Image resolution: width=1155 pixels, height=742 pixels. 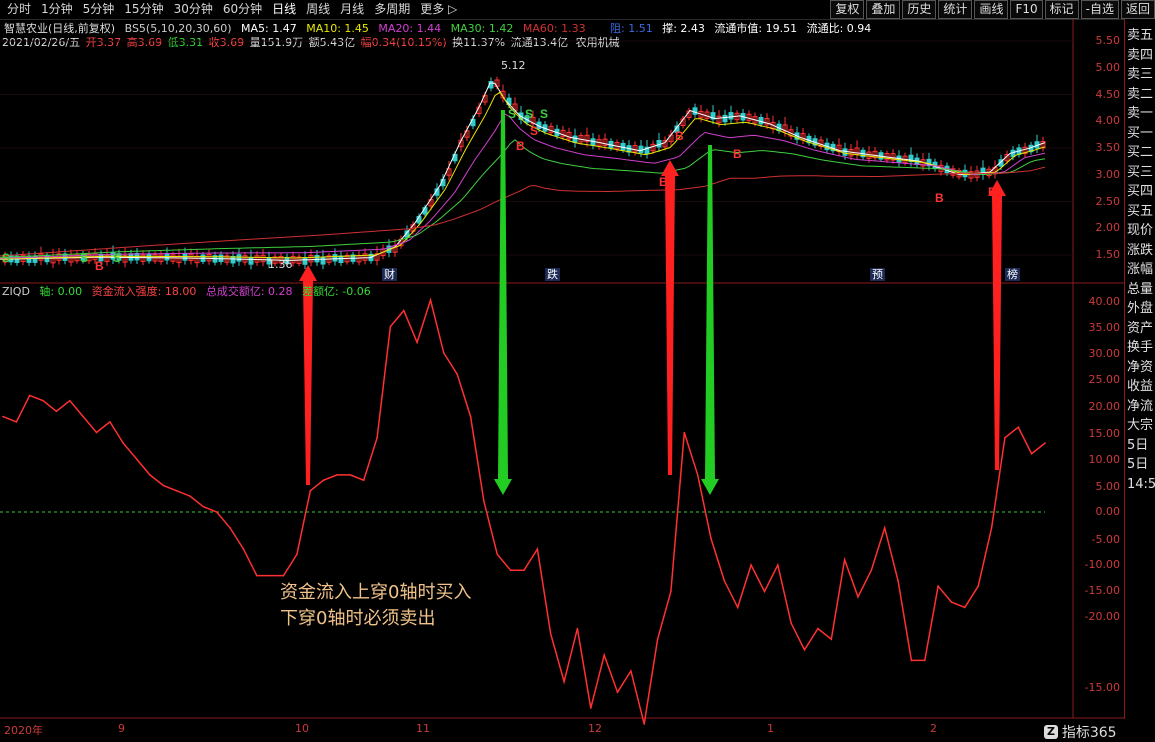 I want to click on quote-panel-label: 现价, so click(x=1140, y=231).